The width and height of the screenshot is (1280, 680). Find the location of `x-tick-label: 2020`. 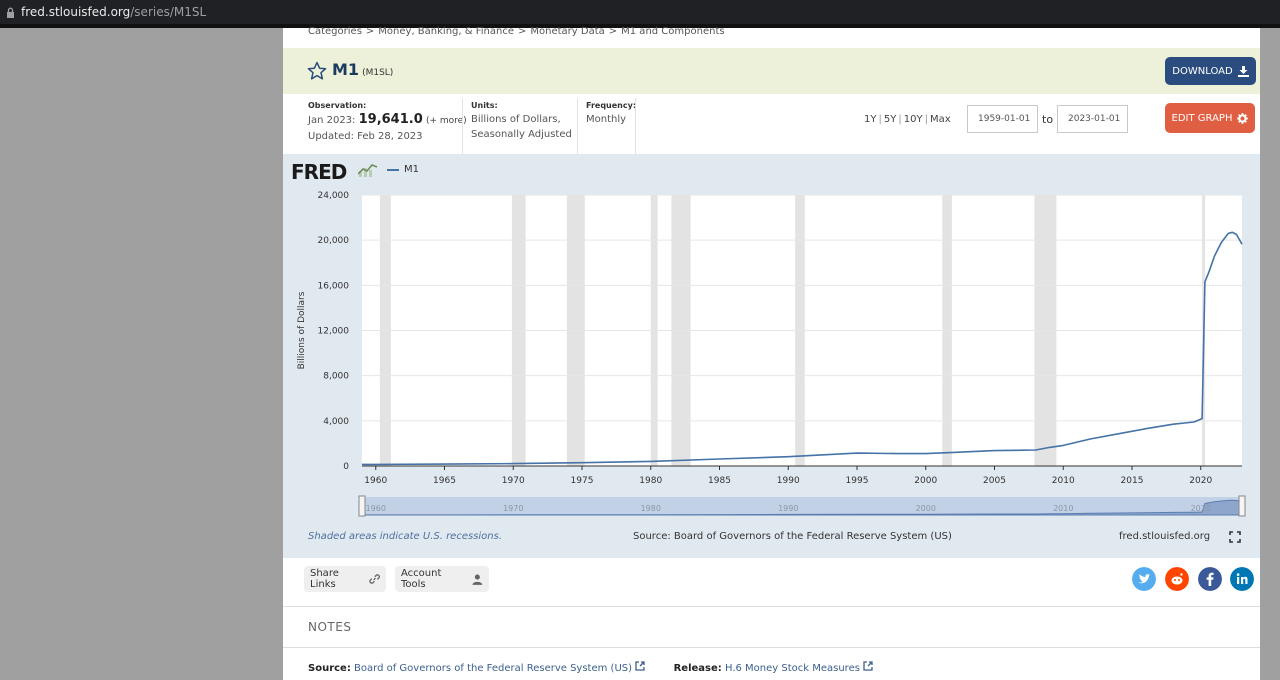

x-tick-label: 2020 is located at coordinates (1200, 481).